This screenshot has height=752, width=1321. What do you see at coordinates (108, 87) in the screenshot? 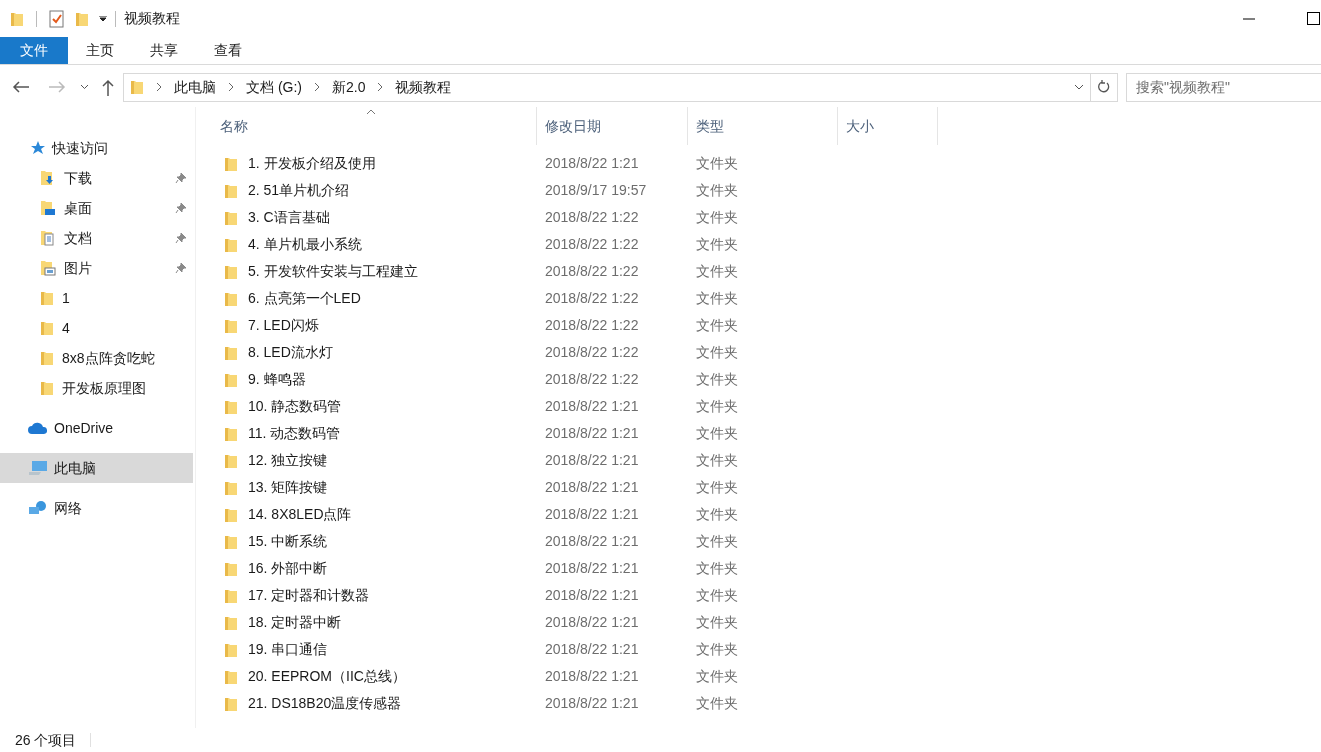
I see `up-arrow-icon` at bounding box center [108, 87].